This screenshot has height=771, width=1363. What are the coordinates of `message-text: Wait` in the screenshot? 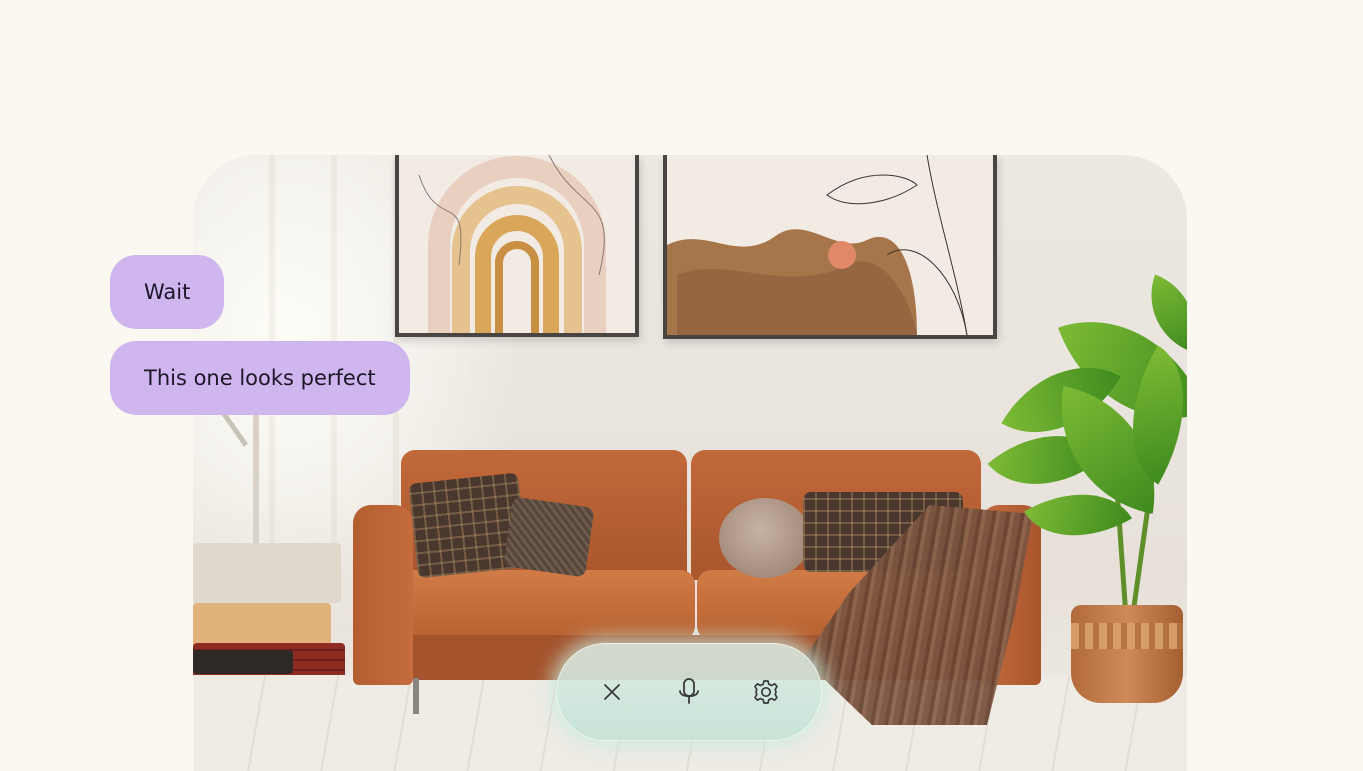 It's located at (167, 292).